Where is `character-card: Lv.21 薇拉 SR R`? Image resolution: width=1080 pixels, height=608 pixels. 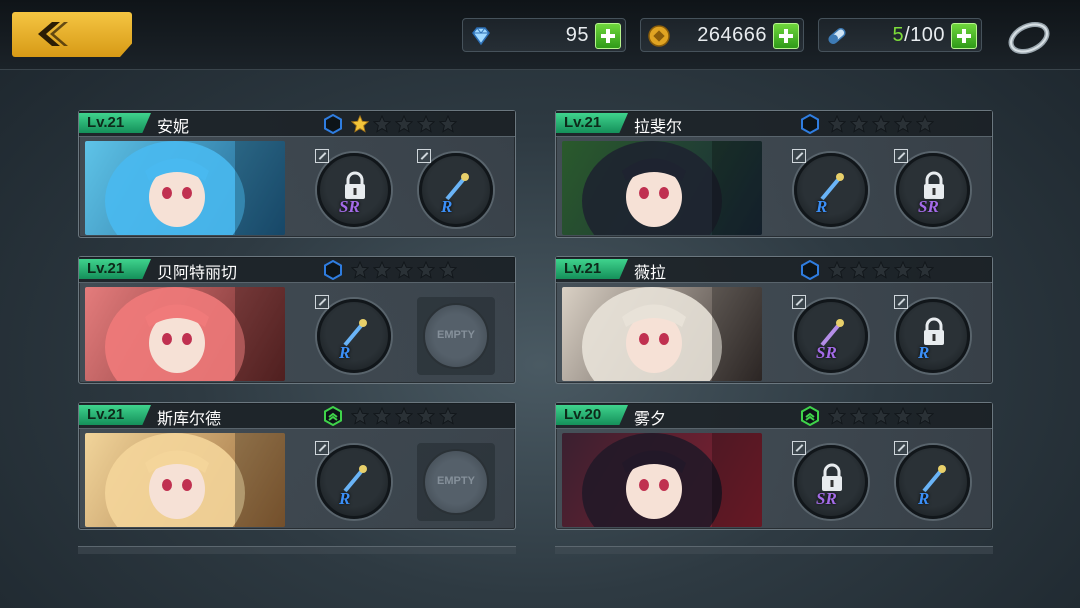 character-card: Lv.21 薇拉 SR R is located at coordinates (774, 320).